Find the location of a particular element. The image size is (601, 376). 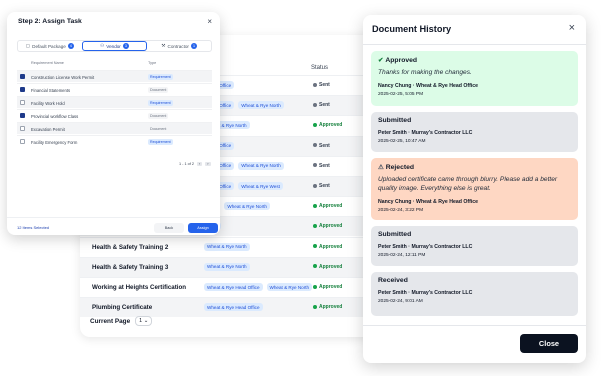

tab-label: Contractor is located at coordinates (178, 46).